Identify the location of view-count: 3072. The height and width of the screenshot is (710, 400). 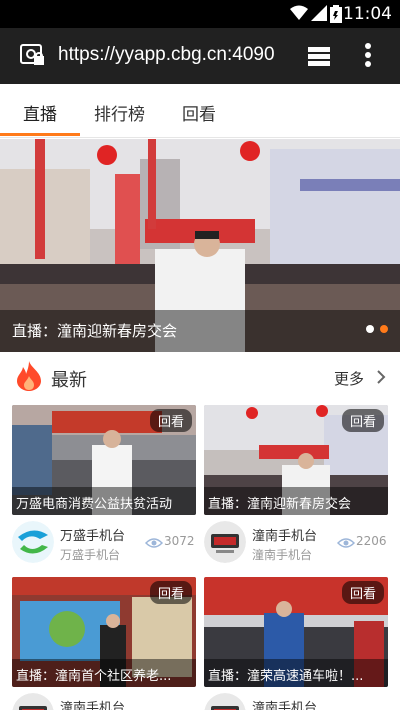
(179, 541).